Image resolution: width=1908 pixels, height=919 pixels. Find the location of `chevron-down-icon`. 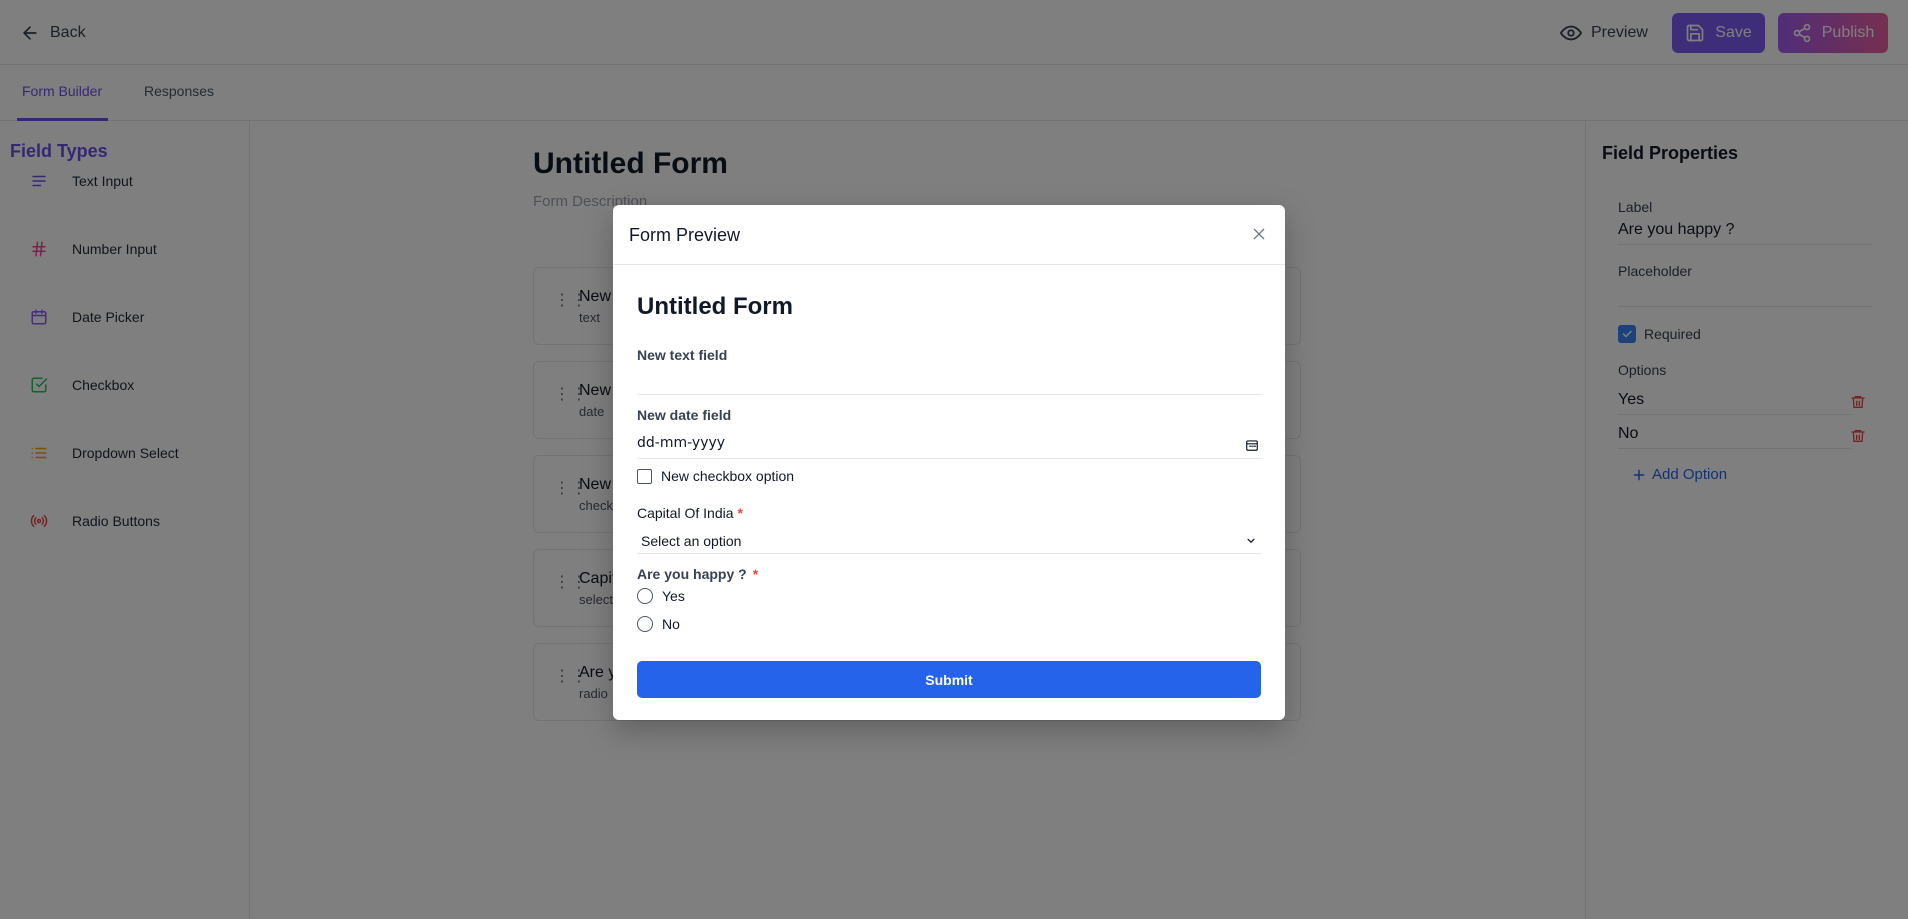

chevron-down-icon is located at coordinates (1251, 540).